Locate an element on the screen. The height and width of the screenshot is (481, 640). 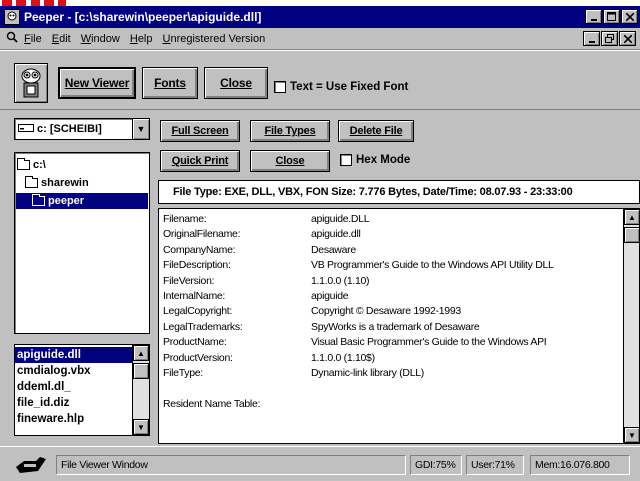
viewer-row-key: CompanyName: is located at coordinates (199, 249).